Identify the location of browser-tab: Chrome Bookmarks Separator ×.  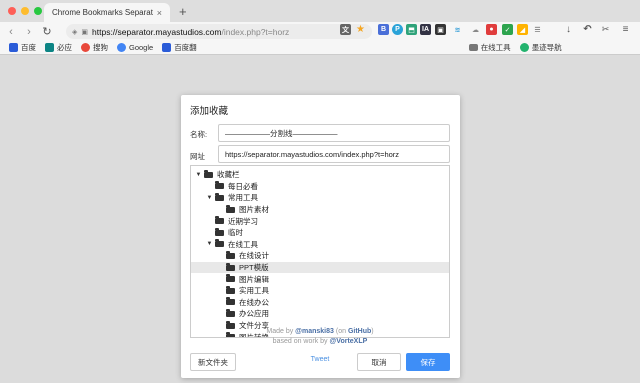
(107, 12).